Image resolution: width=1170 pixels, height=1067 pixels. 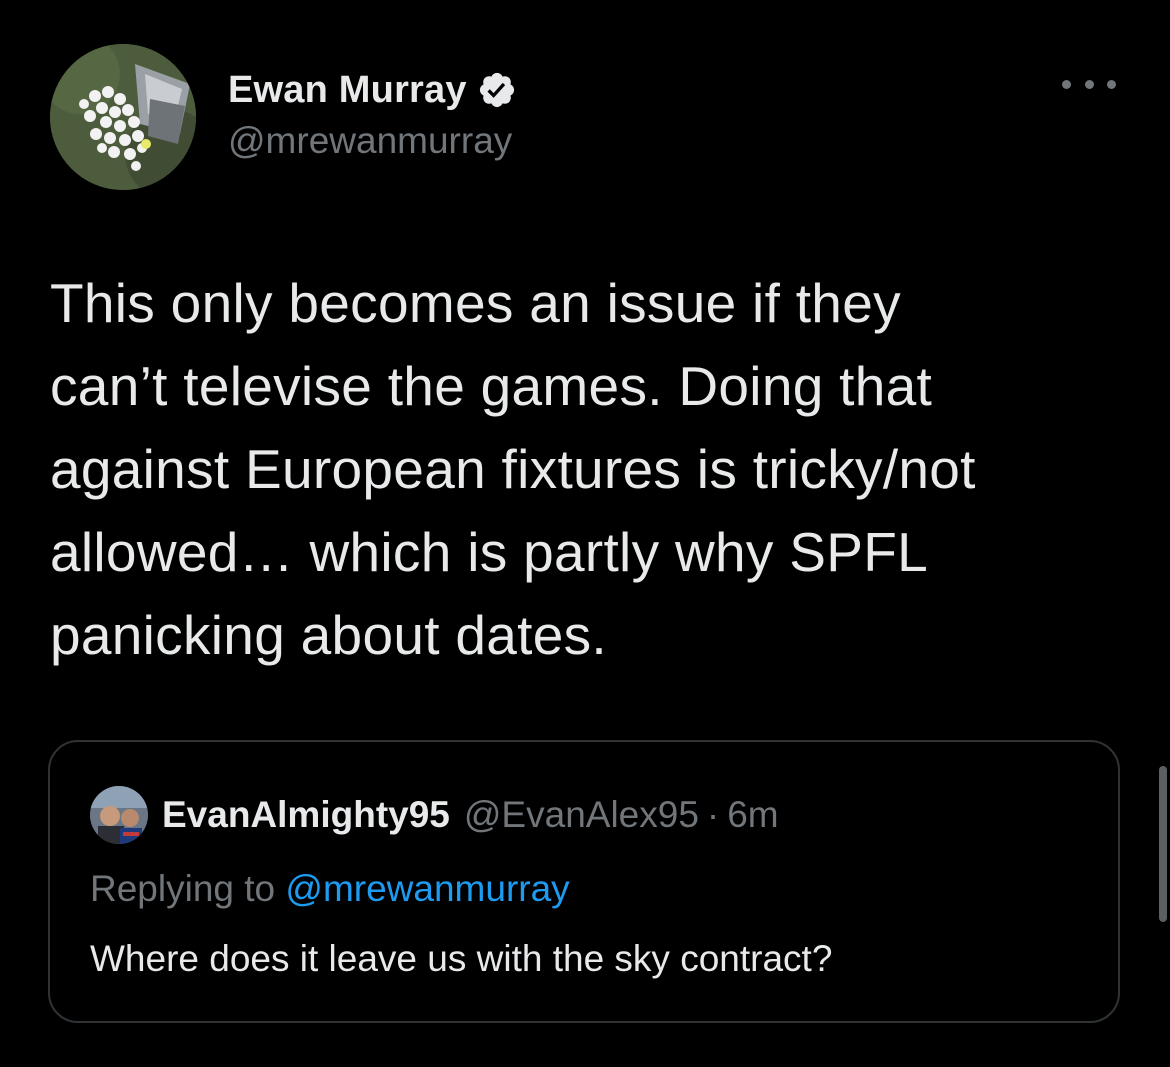 I want to click on display-name-row: Ewan Murray, so click(x=372, y=90).